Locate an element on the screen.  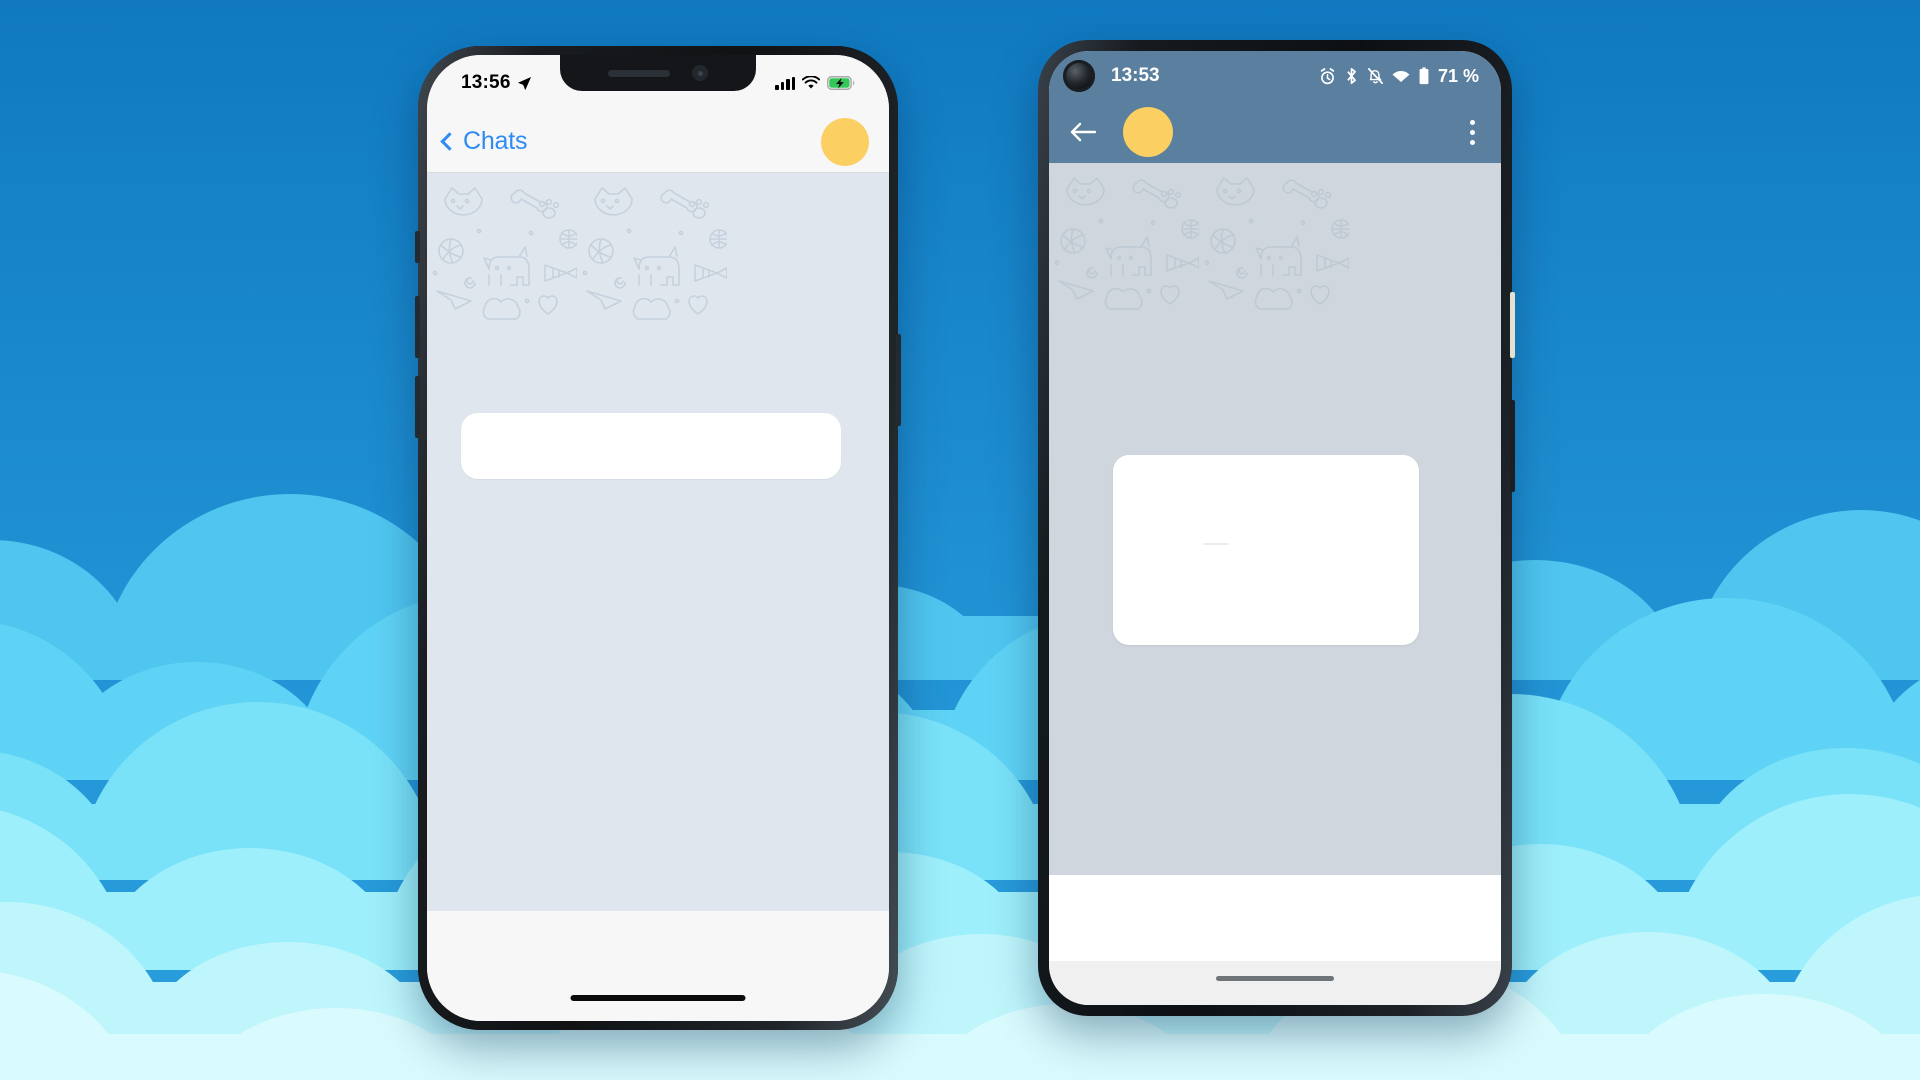
android-status-bar: 13:53 71 % is located at coordinates (1275, 76).